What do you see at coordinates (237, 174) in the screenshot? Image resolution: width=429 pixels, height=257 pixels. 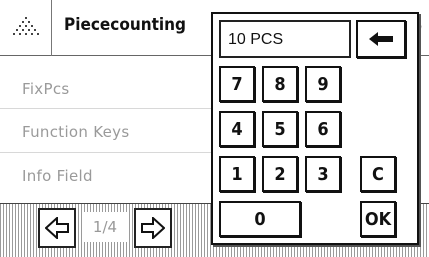 I see `key-1: 1` at bounding box center [237, 174].